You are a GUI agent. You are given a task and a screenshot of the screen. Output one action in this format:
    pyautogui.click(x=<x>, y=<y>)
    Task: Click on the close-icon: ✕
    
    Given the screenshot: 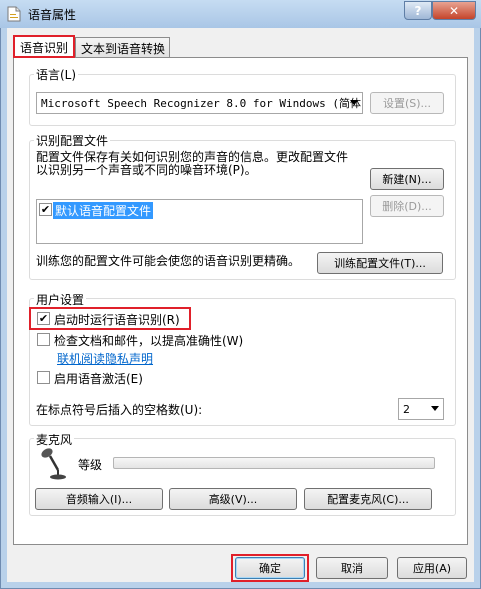 What is the action you would take?
    pyautogui.click(x=454, y=10)
    